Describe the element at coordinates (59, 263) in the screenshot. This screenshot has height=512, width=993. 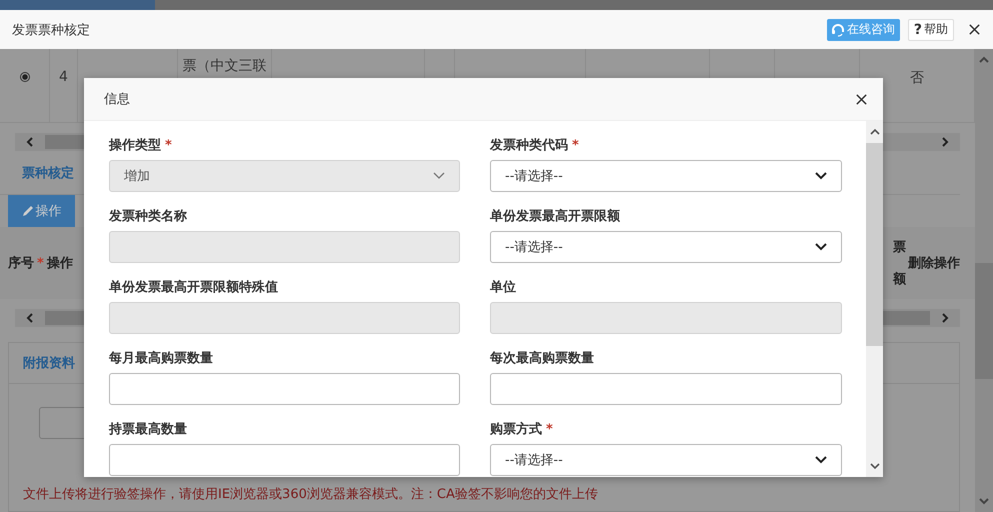
I see `column-header: 操作` at that location.